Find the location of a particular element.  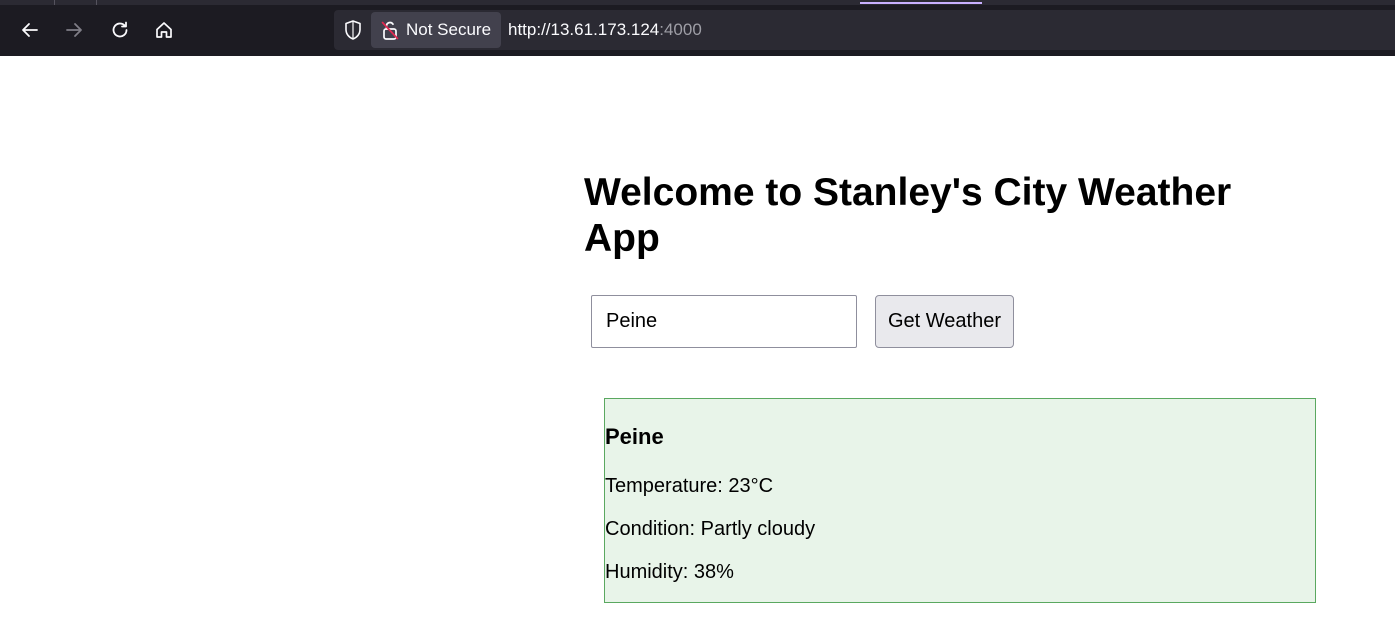

forward-button is located at coordinates (74, 30).